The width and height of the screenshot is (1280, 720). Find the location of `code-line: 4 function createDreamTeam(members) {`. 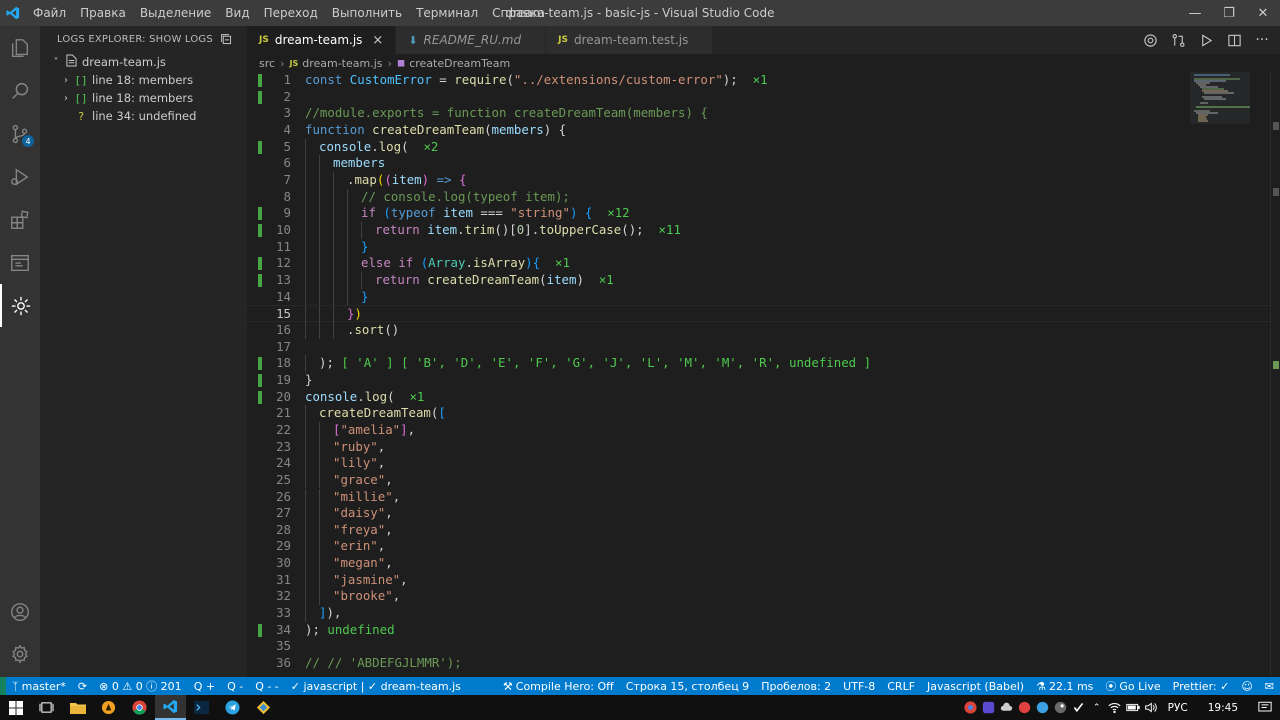

code-line: 4 function createDreamTeam(members) { is located at coordinates (763, 130).